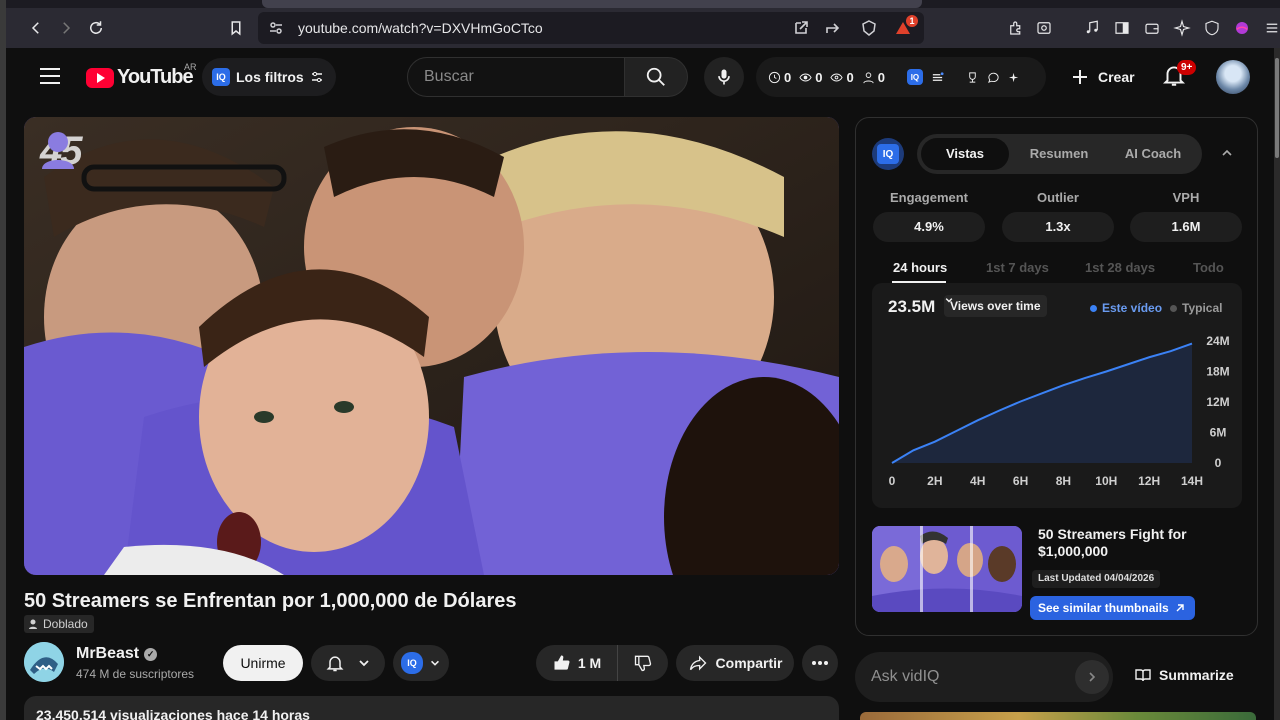 Image resolution: width=1280 pixels, height=720 pixels. I want to click on range-24-hours: 24 hours, so click(920, 267).